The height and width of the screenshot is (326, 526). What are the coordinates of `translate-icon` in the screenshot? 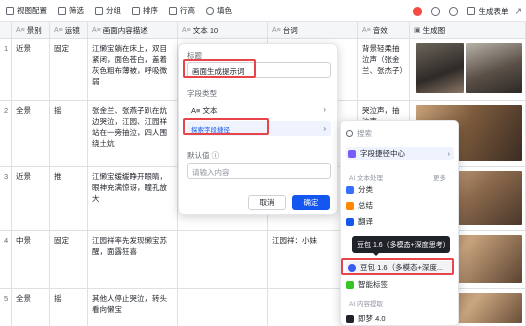 It's located at (350, 221).